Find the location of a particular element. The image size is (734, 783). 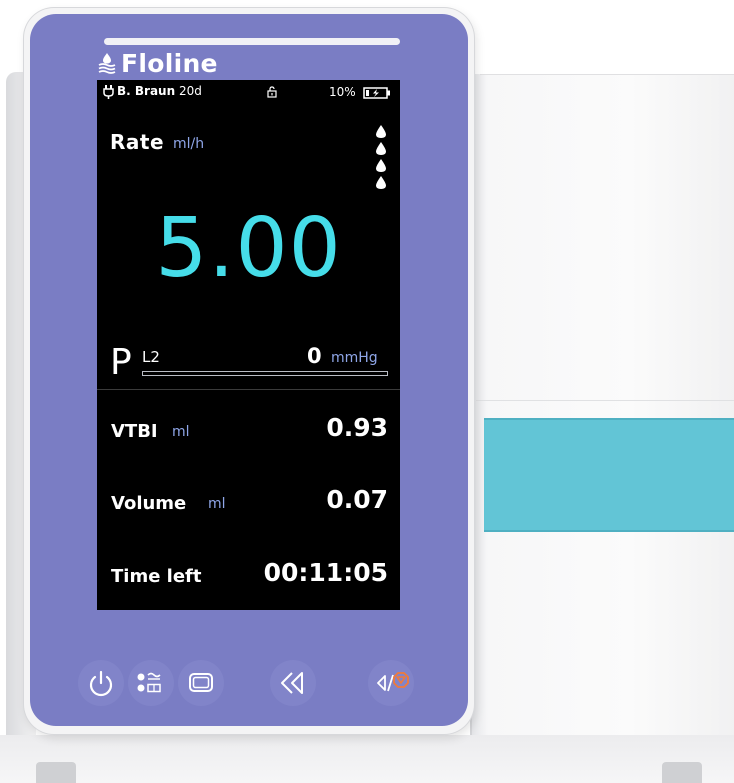

unlocked-padlock-icon is located at coordinates (272, 92).